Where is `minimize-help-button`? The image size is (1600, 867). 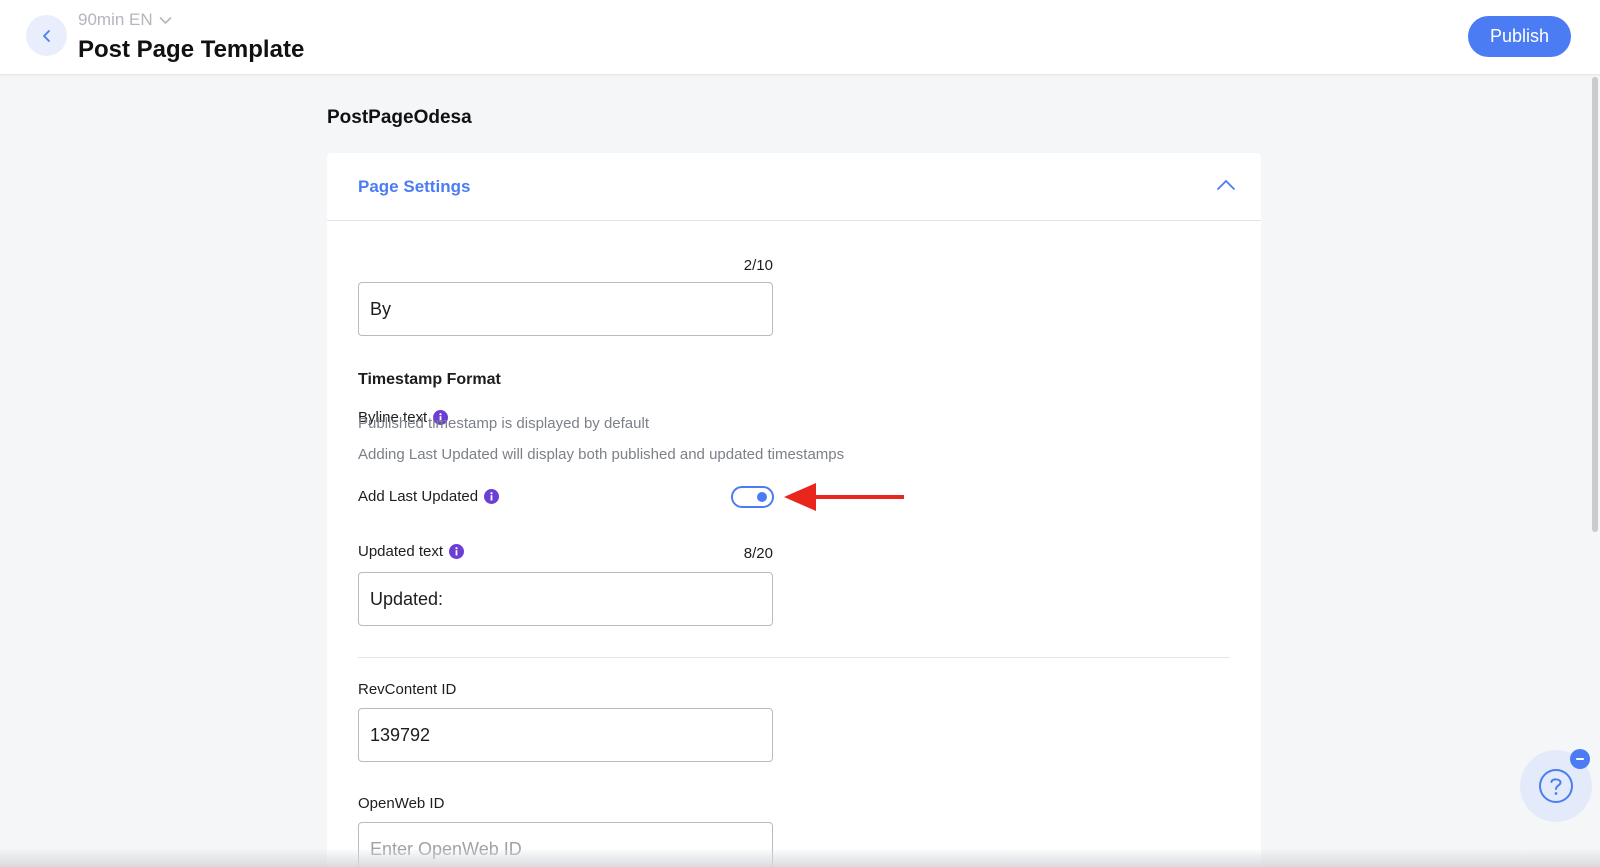
minimize-help-button is located at coordinates (1580, 759).